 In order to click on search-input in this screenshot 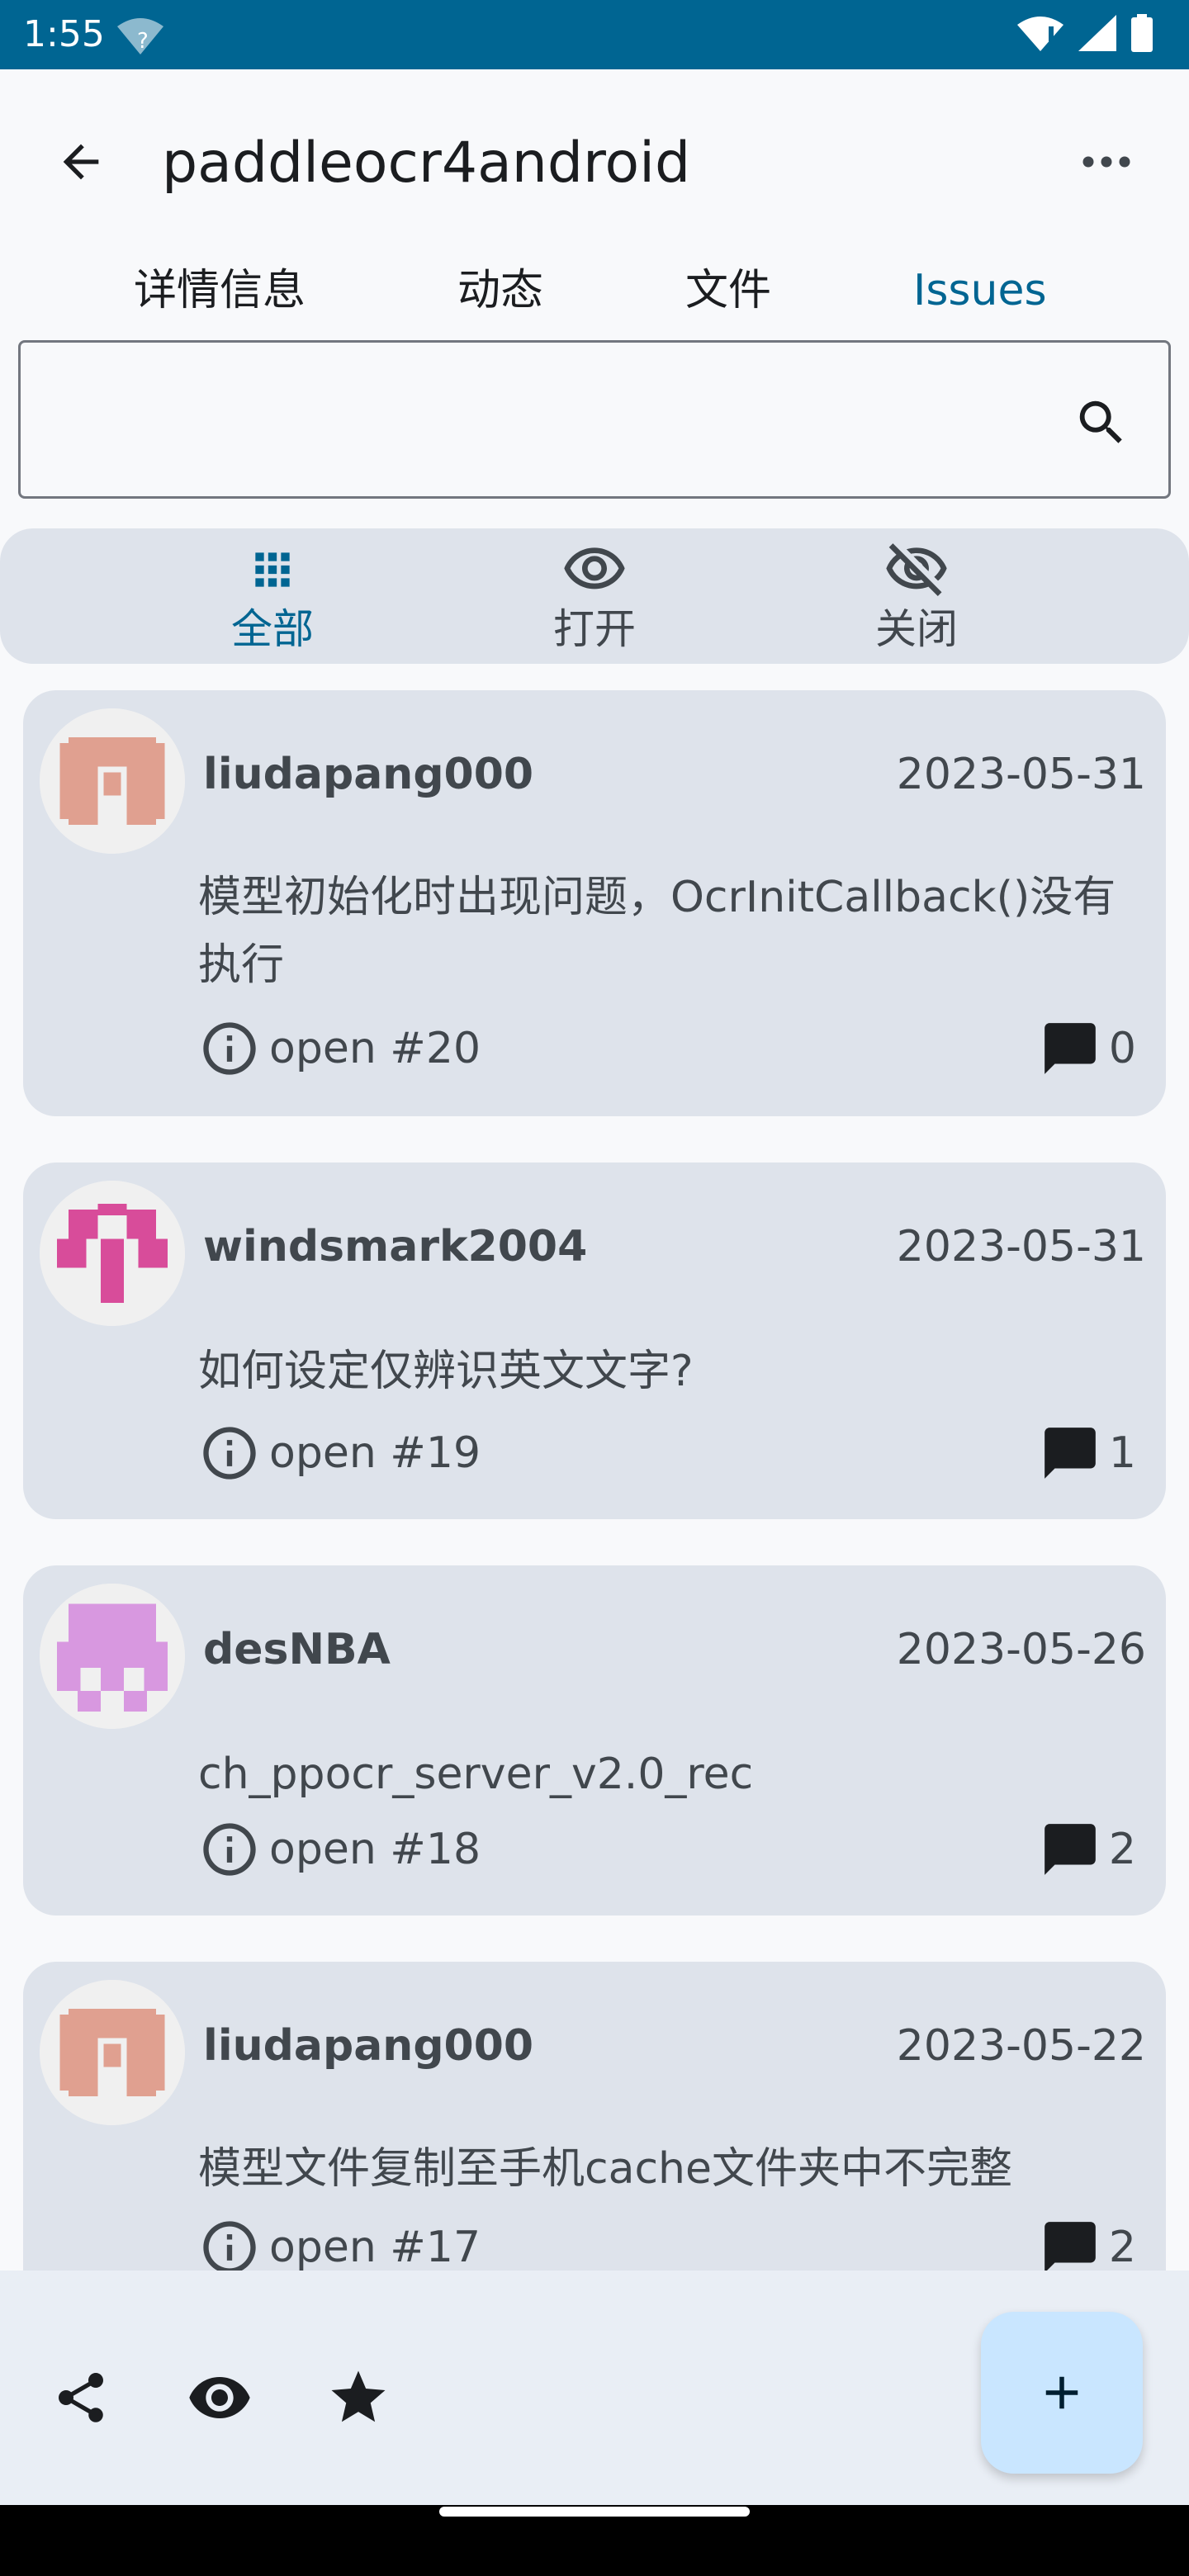, I will do `click(540, 421)`.